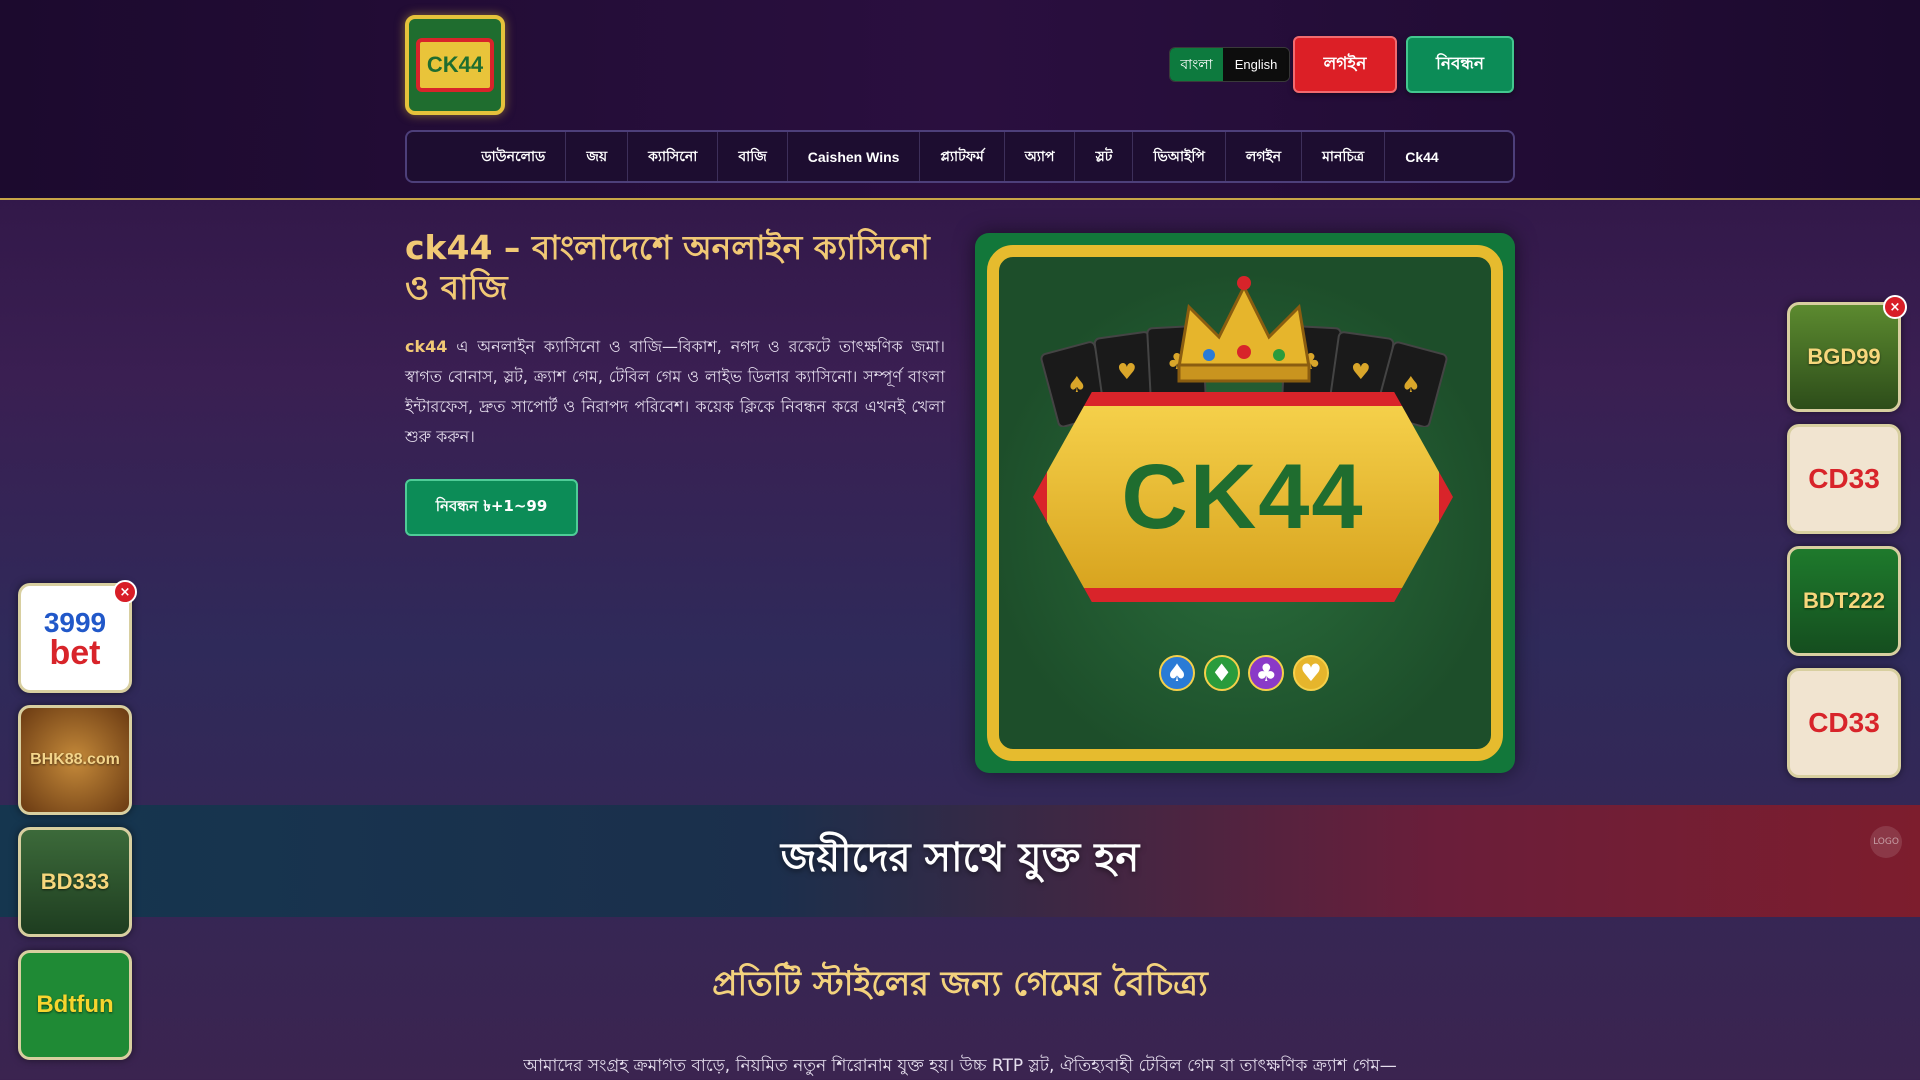 This screenshot has height=1080, width=1920. Describe the element at coordinates (426, 346) in the screenshot. I see `hero-brand-link: ck44` at that location.